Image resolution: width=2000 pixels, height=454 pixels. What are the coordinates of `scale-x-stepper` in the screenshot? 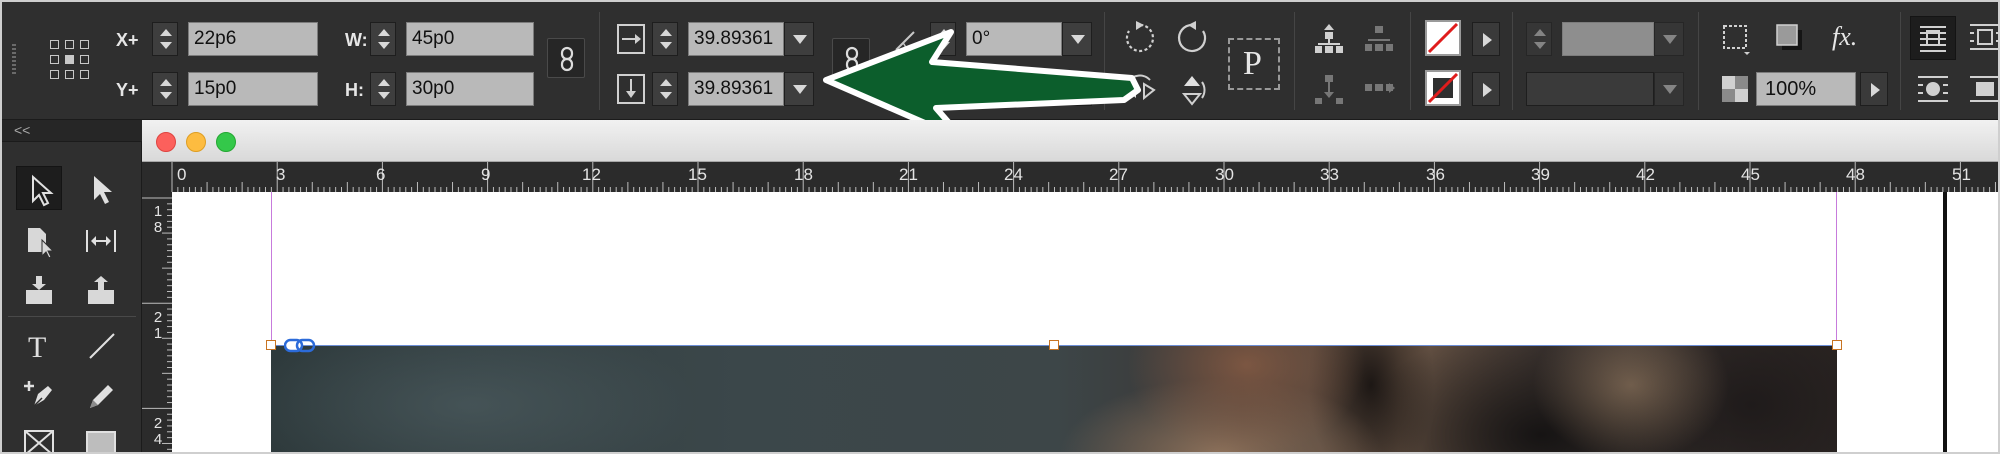 It's located at (665, 39).